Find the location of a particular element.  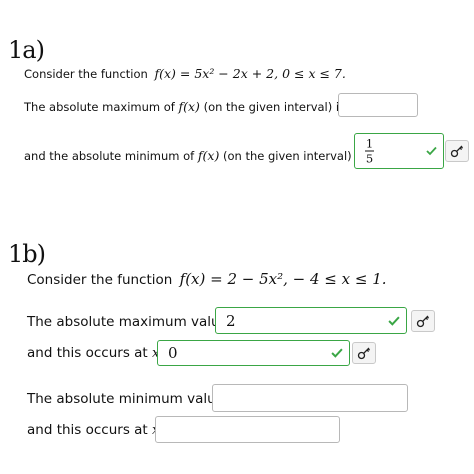

part-a-intro-text: Consider the function is located at coordinates (86, 74).